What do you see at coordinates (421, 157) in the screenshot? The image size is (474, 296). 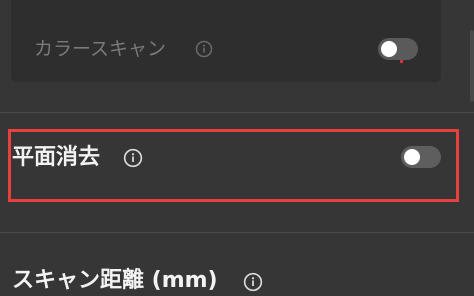 I see `plane-removal-toggle` at bounding box center [421, 157].